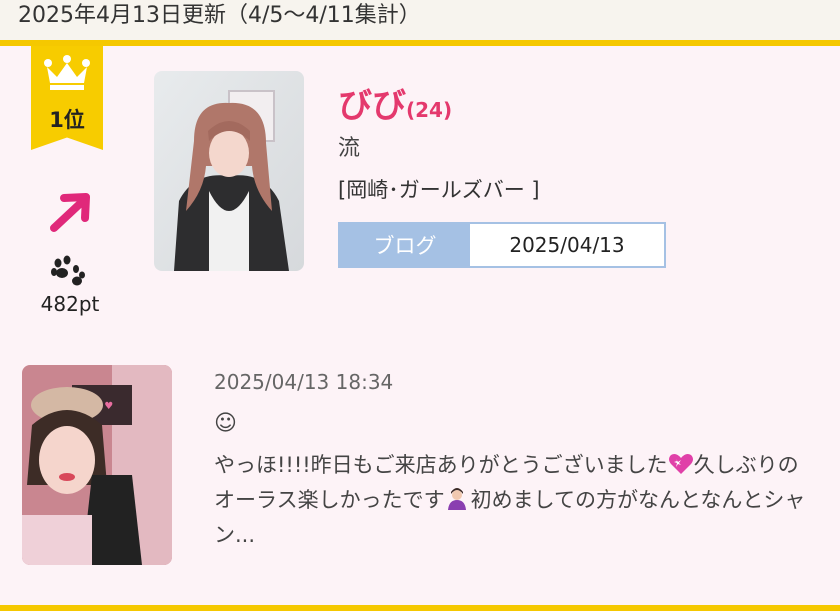 The width and height of the screenshot is (840, 611). Describe the element at coordinates (219, 15) in the screenshot. I see `update-title: 2025年4月13日更新（4/5〜4/11集計）` at that location.